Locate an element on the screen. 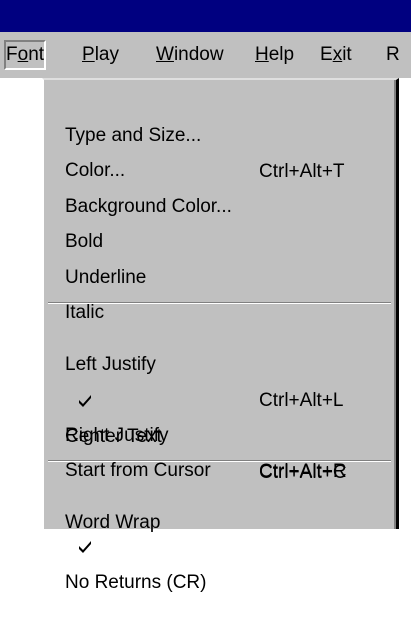  menu-item-right-justify: Right Justify Ctrl+Alt+R is located at coordinates (219, 432).